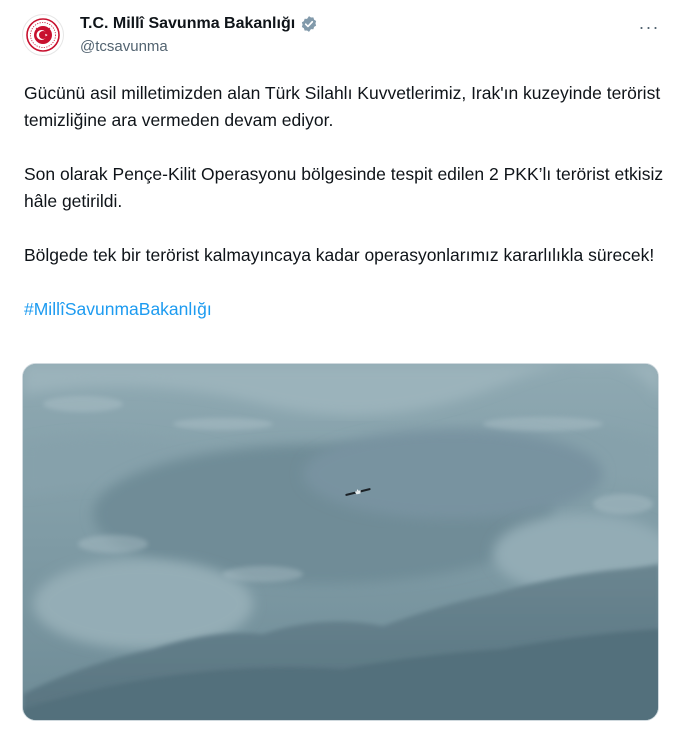  I want to click on hashtag-link: #MillîSavunmaBakanlığı, so click(344, 309).